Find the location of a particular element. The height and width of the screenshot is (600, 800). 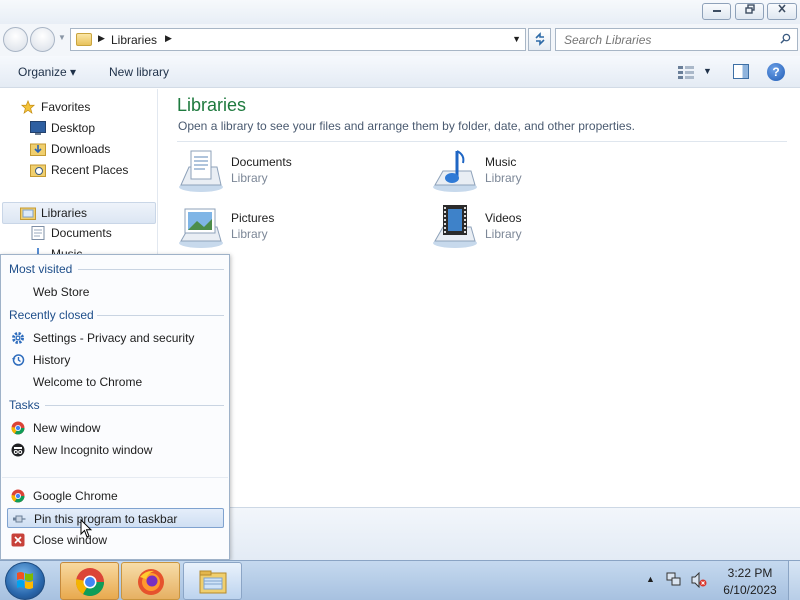

nav-documents: Documents is located at coordinates (90, 233).